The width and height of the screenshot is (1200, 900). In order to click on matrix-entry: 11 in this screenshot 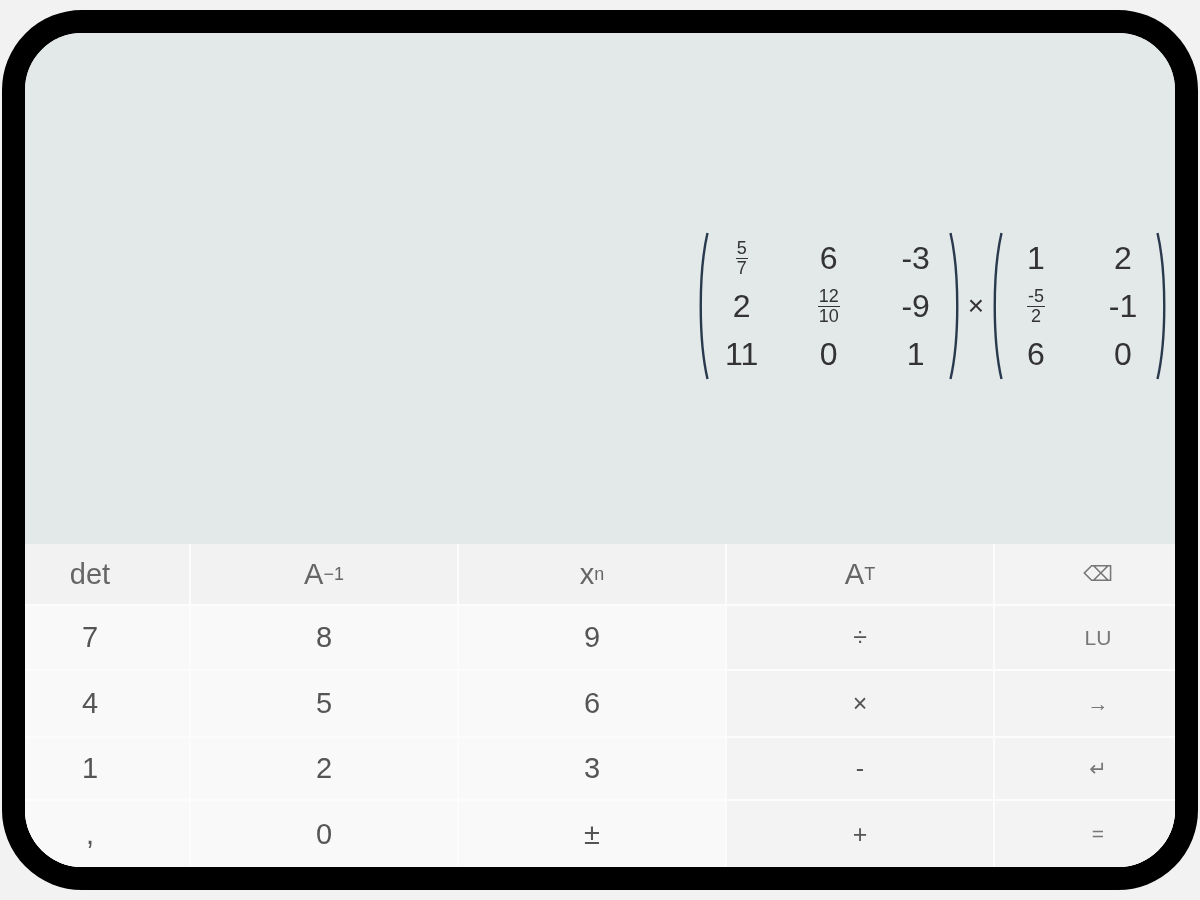, I will do `click(742, 354)`.